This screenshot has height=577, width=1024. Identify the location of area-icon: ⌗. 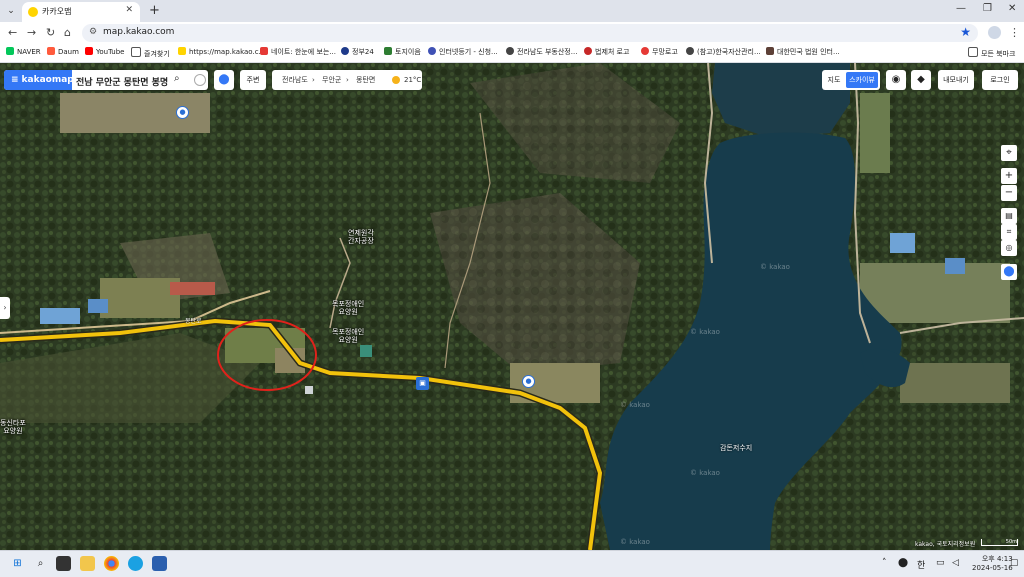
(1009, 232).